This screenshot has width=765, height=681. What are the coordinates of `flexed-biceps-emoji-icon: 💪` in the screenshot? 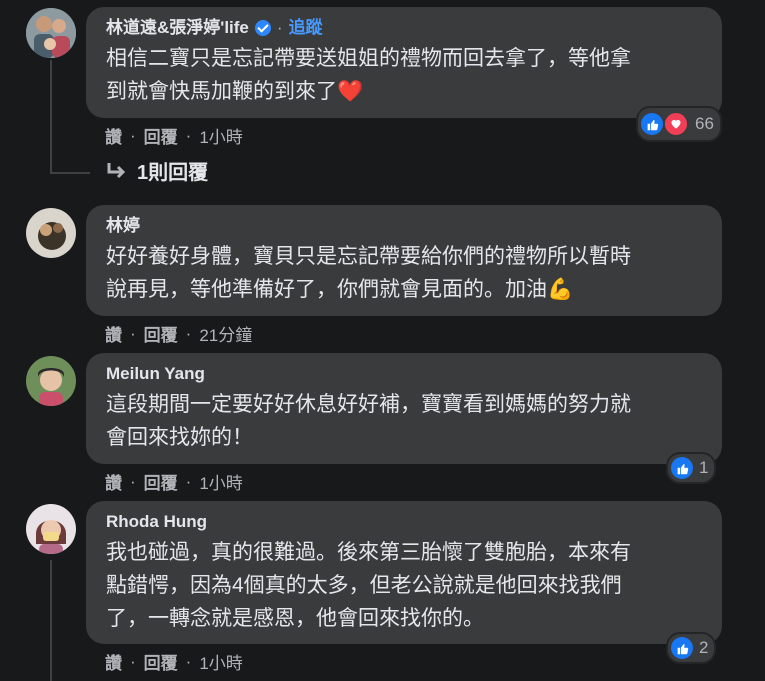 It's located at (560, 289).